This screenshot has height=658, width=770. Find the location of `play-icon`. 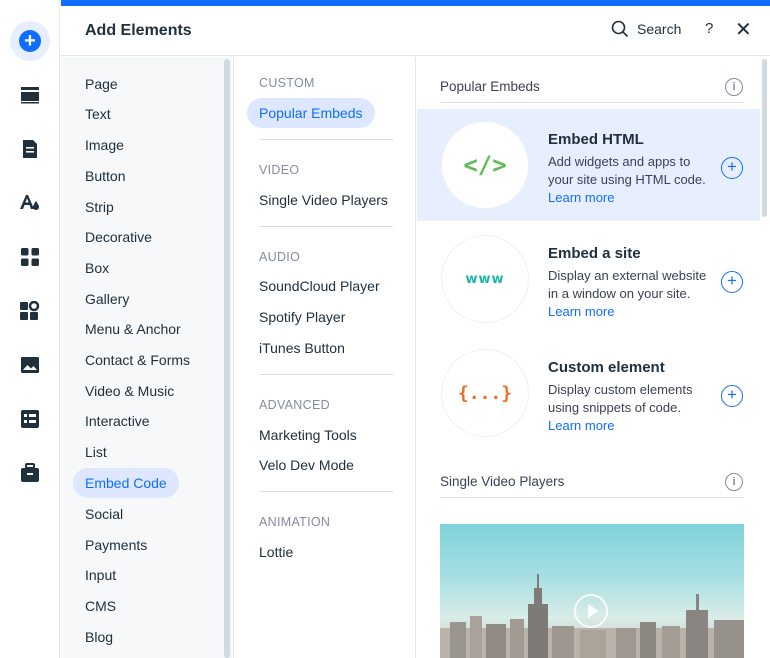

play-icon is located at coordinates (591, 611).